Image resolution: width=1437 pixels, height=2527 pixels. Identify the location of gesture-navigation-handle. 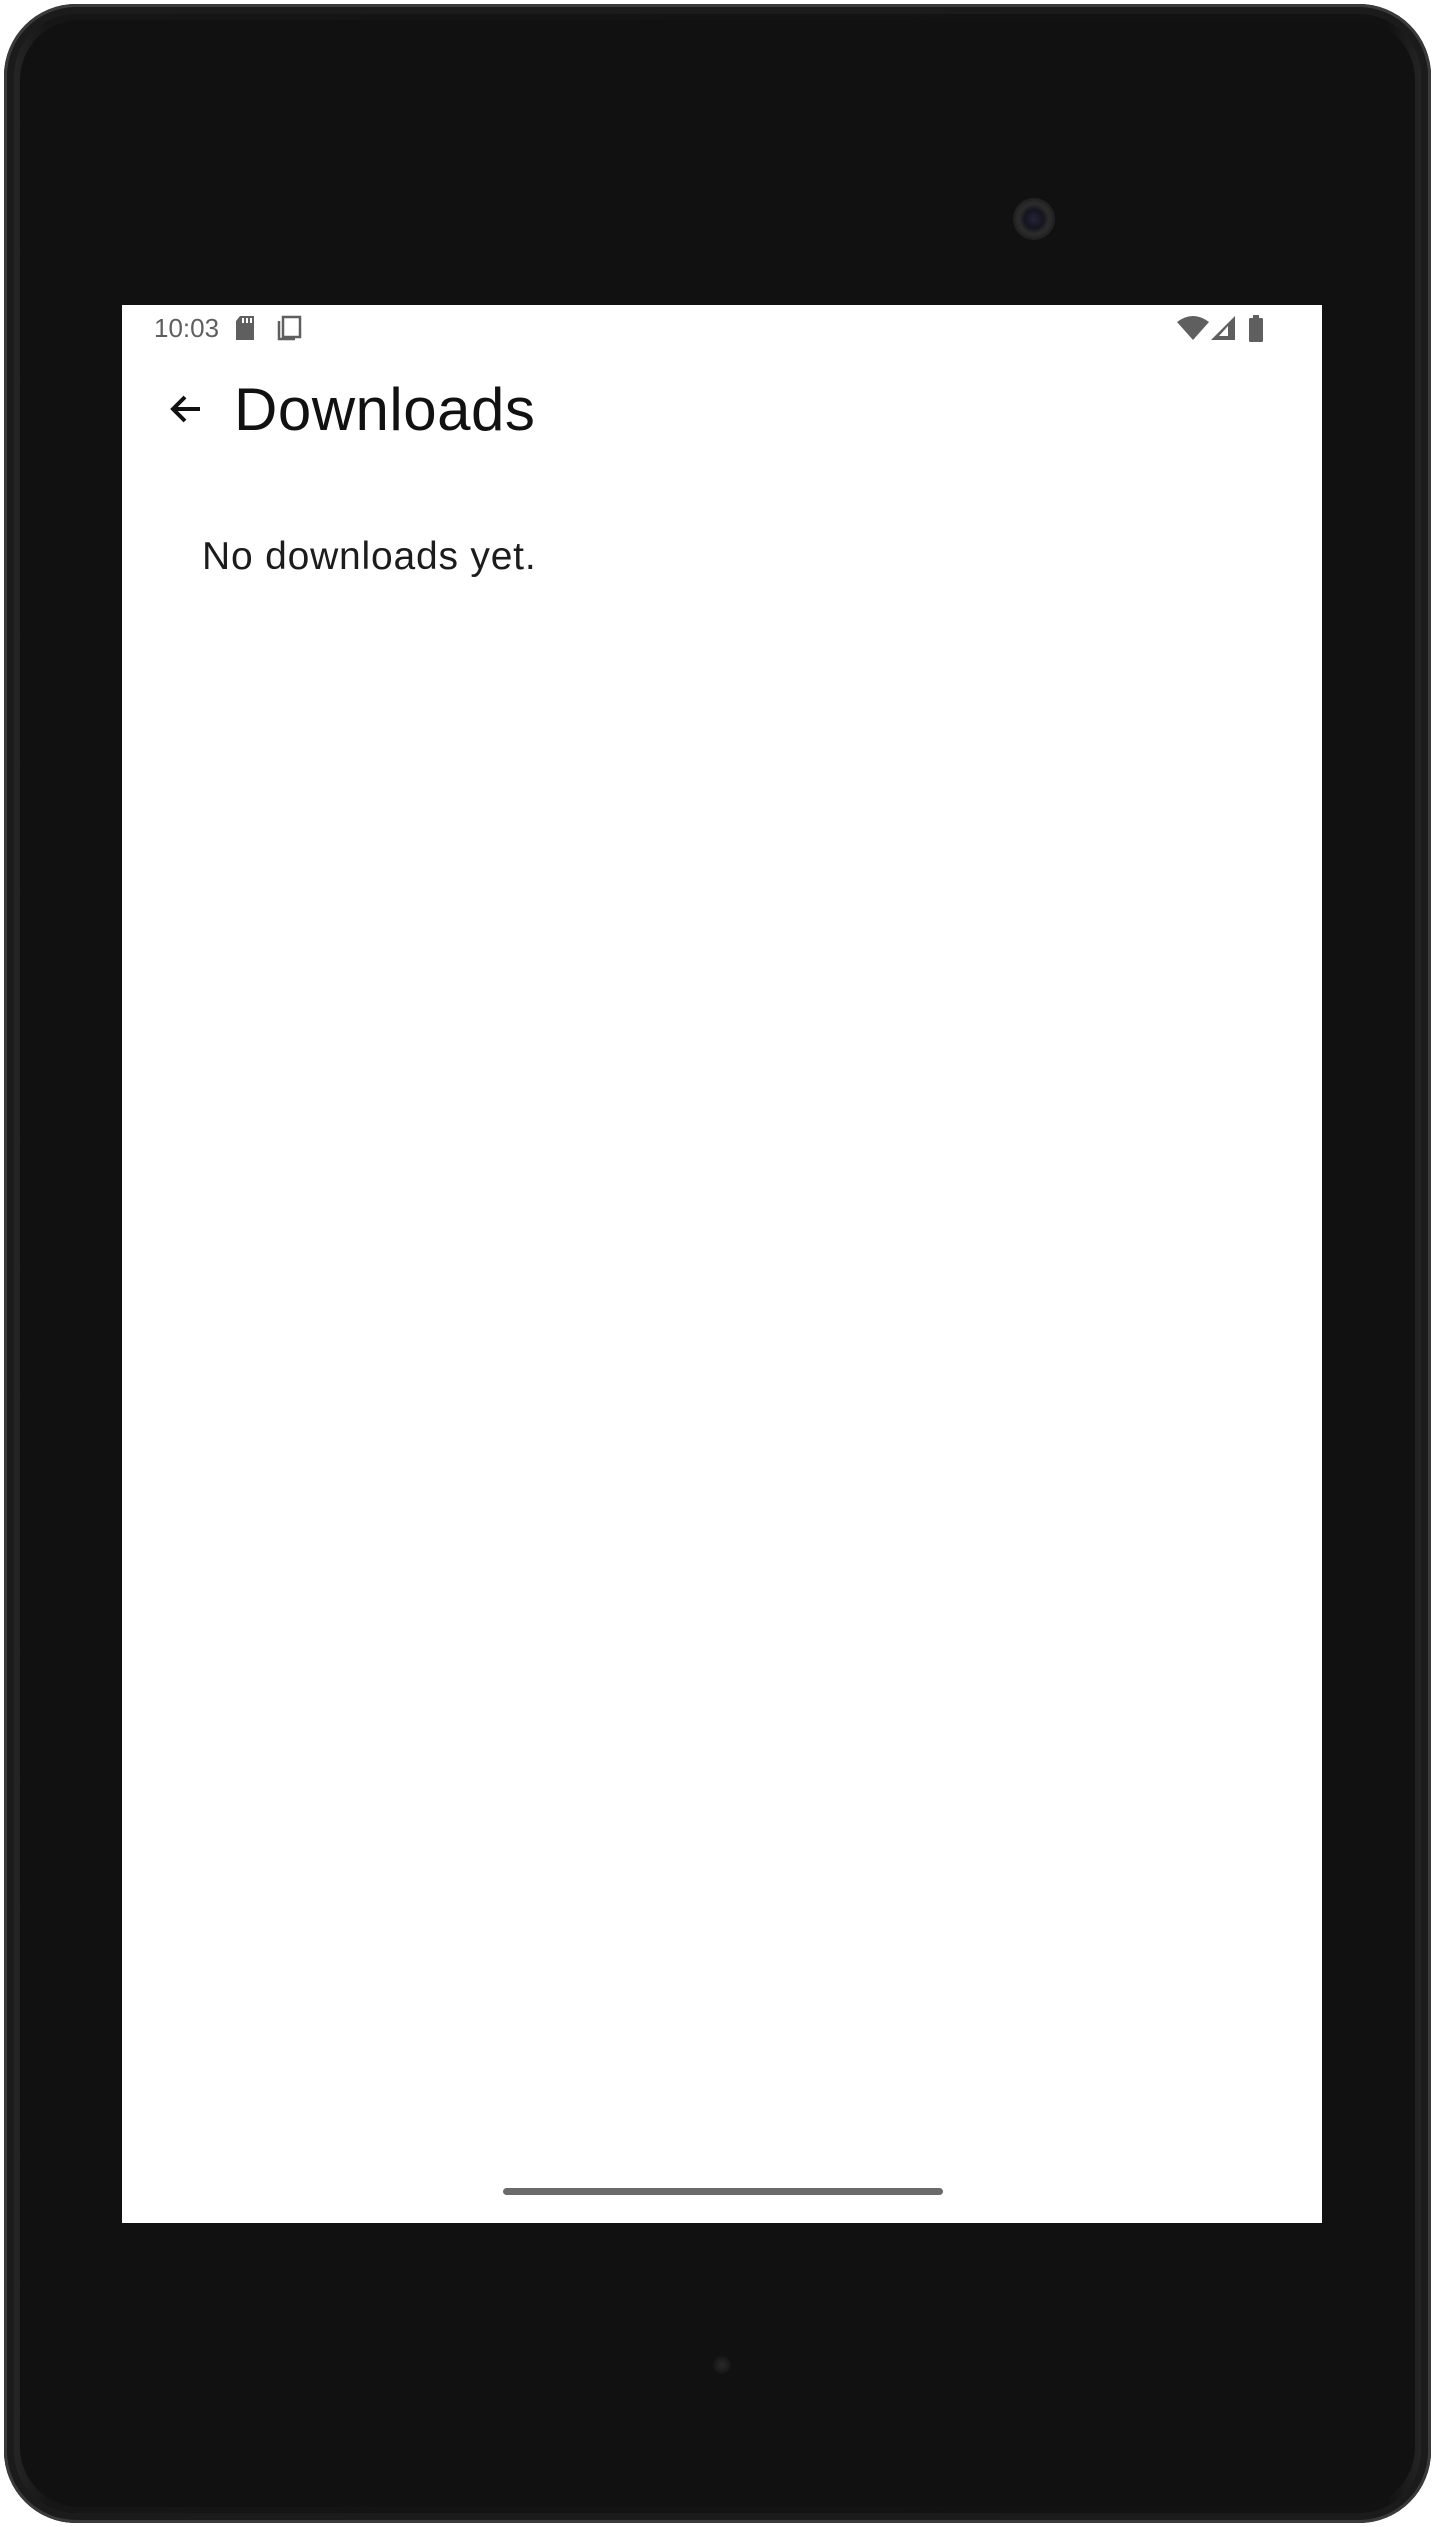
(723, 2191).